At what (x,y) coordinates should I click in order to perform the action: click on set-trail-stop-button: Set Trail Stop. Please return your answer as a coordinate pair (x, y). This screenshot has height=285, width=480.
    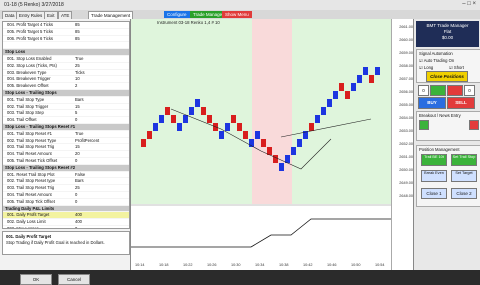
    Looking at the image, I should click on (464, 160).